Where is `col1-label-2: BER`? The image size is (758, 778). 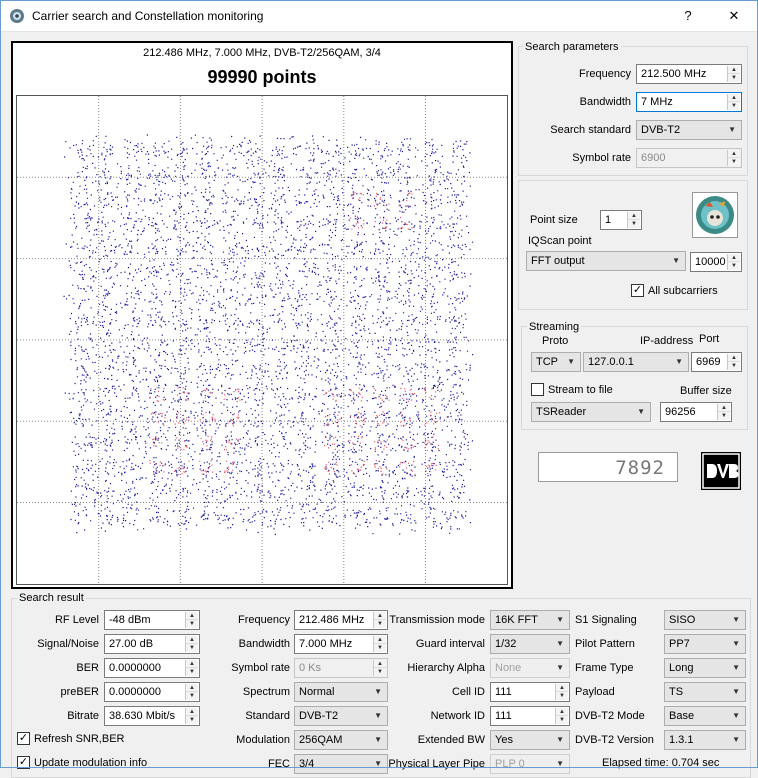
col1-label-2: BER is located at coordinates (87, 668).